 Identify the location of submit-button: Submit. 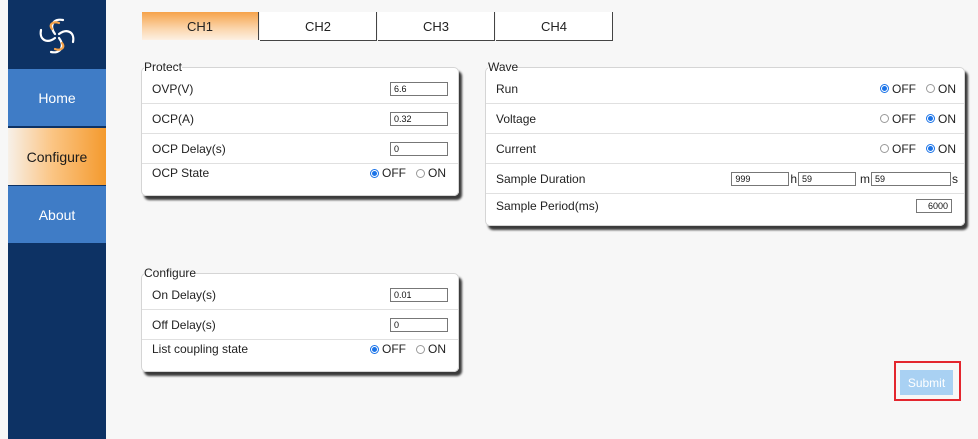
(926, 382).